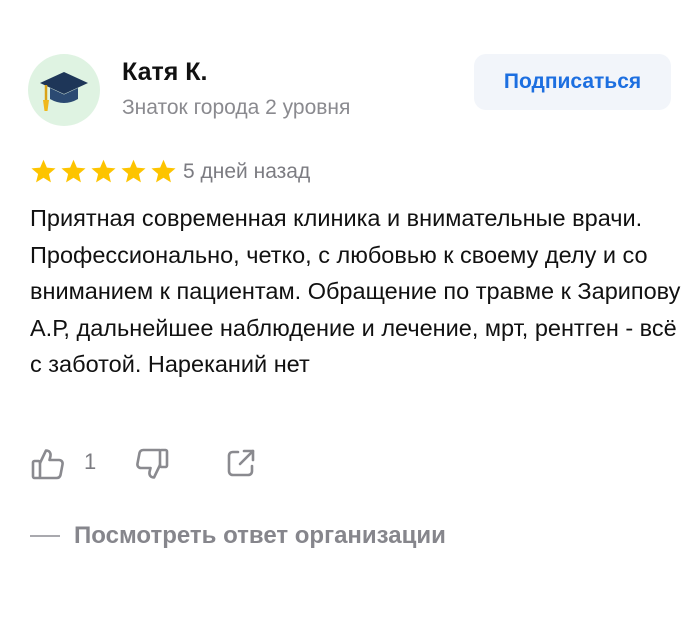 The height and width of the screenshot is (628, 700). What do you see at coordinates (241, 463) in the screenshot?
I see `share-icon` at bounding box center [241, 463].